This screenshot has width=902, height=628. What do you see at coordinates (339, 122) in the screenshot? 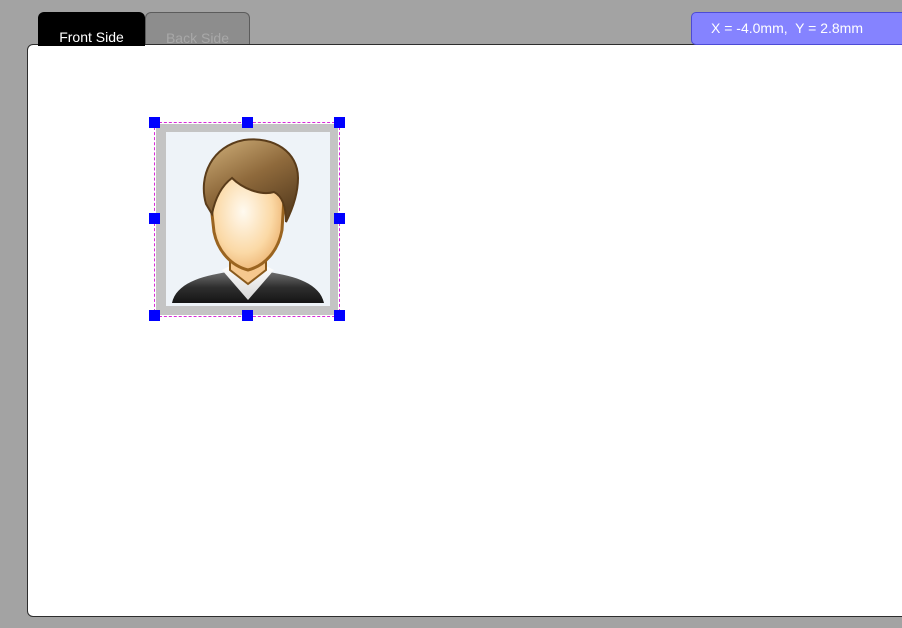
I see `resize-handle-top-right` at bounding box center [339, 122].